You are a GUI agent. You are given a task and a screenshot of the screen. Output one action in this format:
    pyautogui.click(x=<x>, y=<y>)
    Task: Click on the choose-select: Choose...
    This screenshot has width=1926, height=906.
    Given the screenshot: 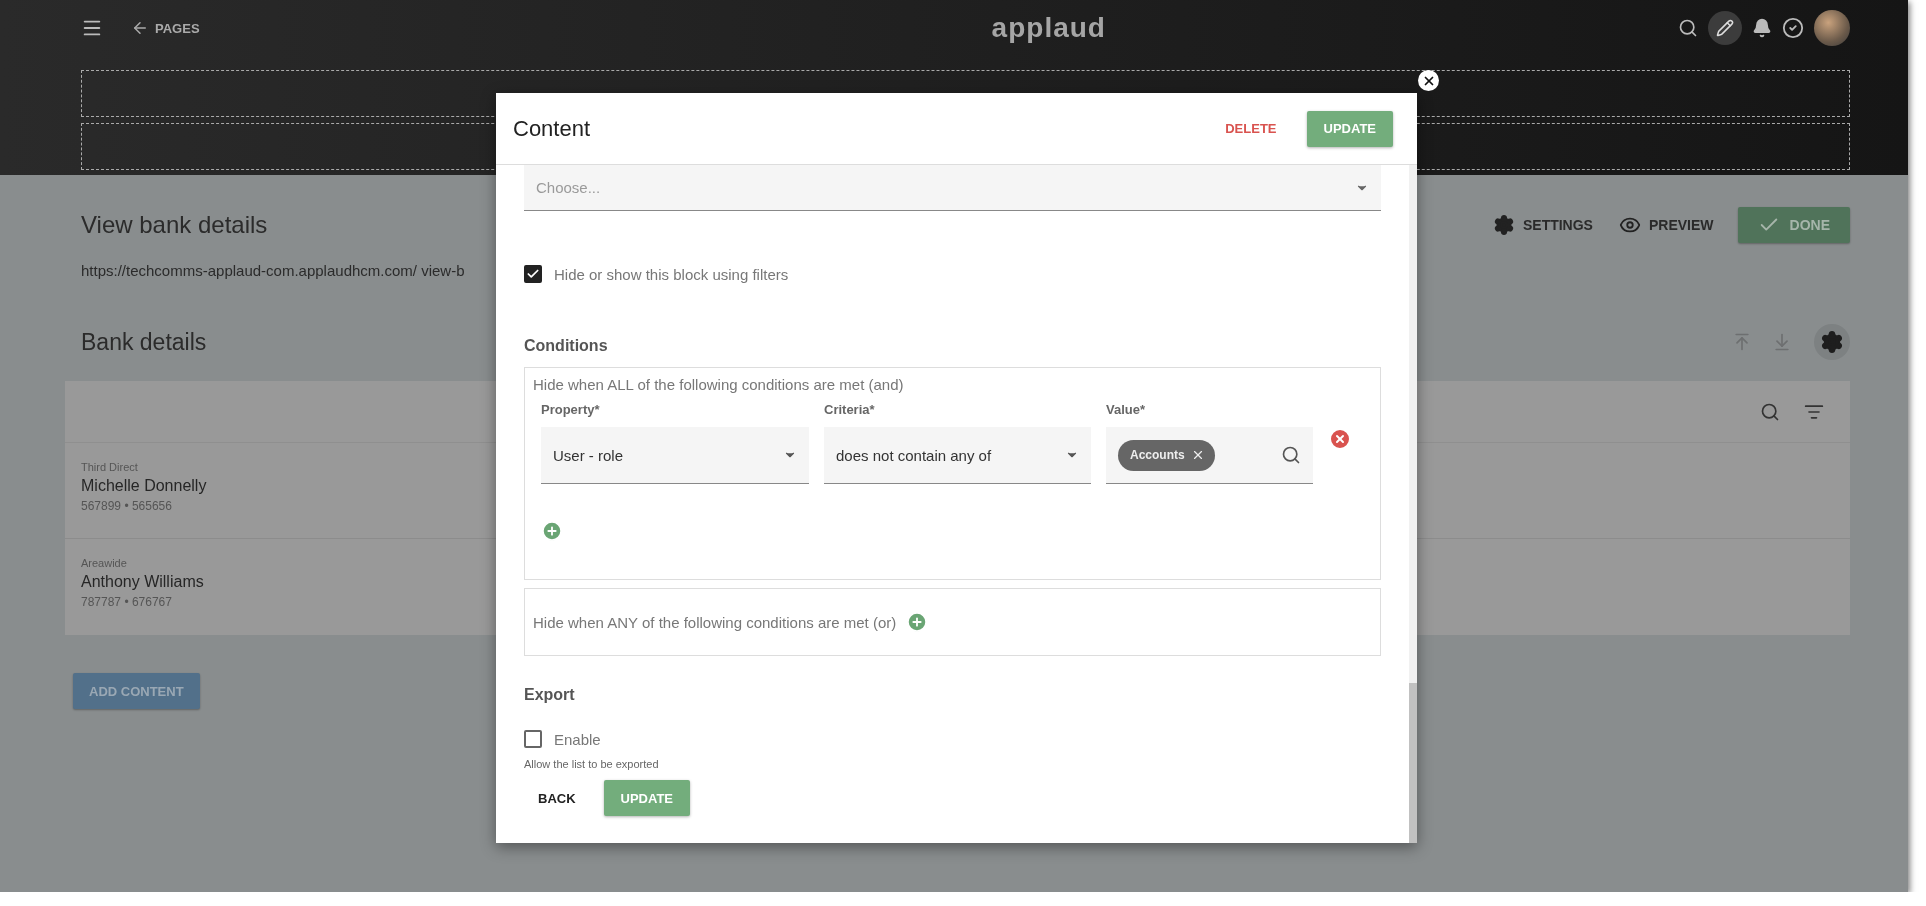 What is the action you would take?
    pyautogui.click(x=952, y=188)
    